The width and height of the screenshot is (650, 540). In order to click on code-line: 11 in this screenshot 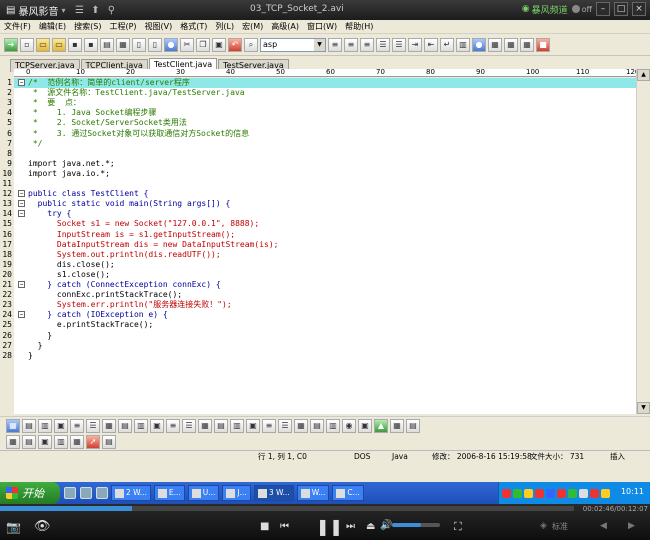, I will do `click(319, 184)`.